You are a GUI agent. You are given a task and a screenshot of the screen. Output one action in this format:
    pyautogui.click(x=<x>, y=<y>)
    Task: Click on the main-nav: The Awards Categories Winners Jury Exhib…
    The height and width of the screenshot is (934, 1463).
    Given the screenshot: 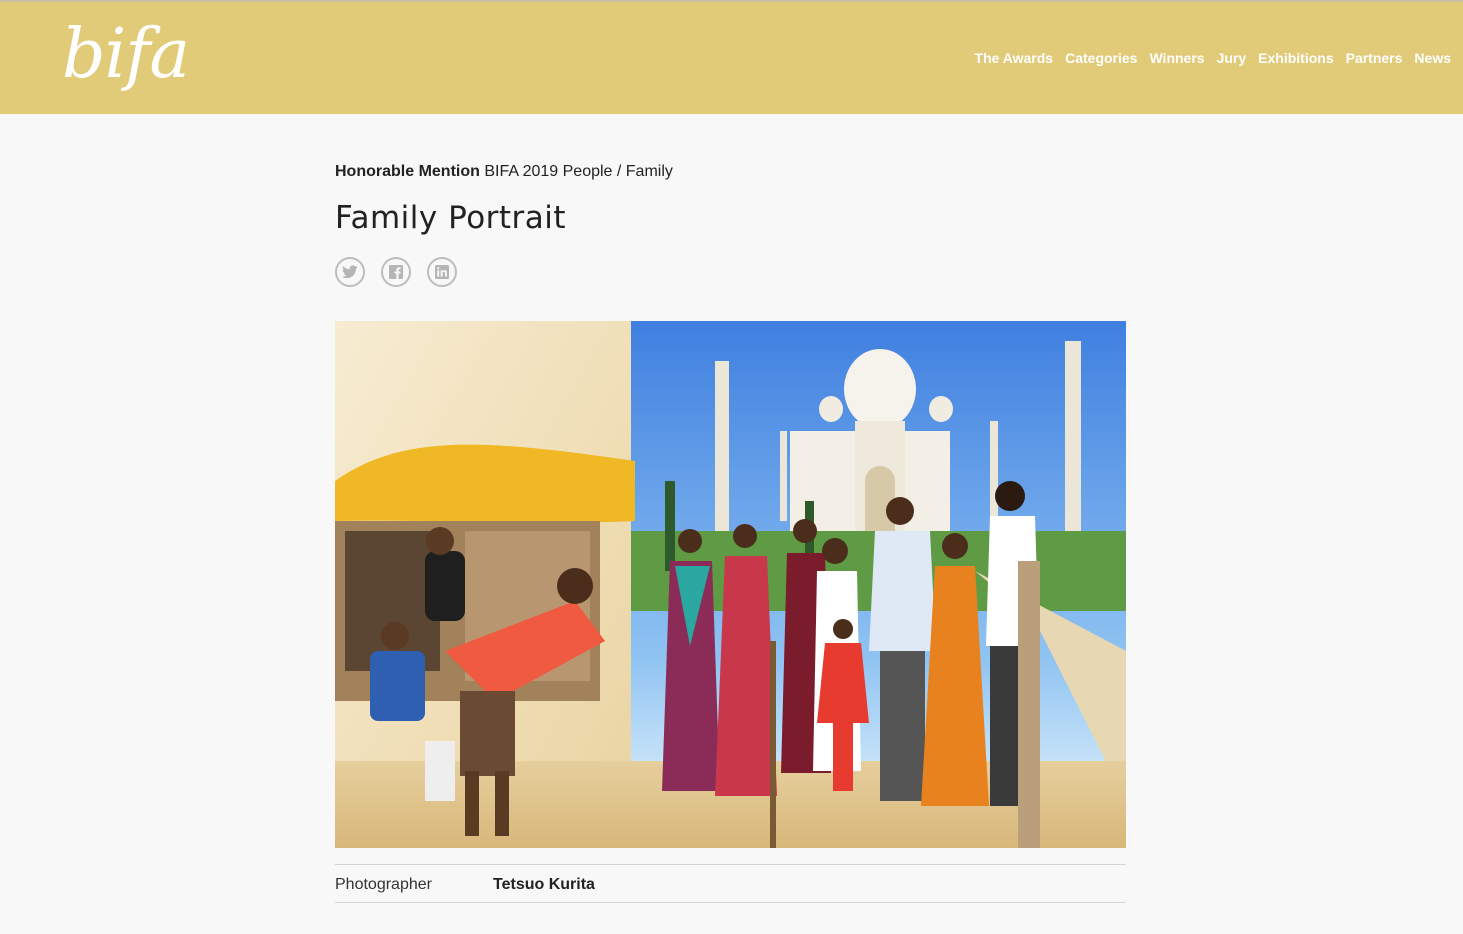 What is the action you would take?
    pyautogui.click(x=1213, y=58)
    